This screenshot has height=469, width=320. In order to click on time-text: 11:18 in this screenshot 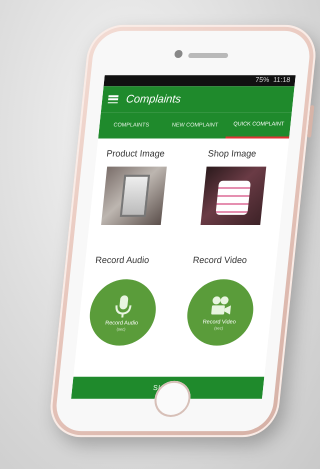, I will do `click(281, 81)`.